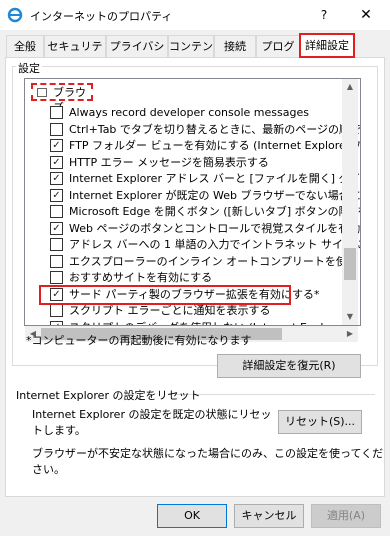 This screenshot has width=390, height=536. I want to click on tab-general: 全般, so click(25, 46).